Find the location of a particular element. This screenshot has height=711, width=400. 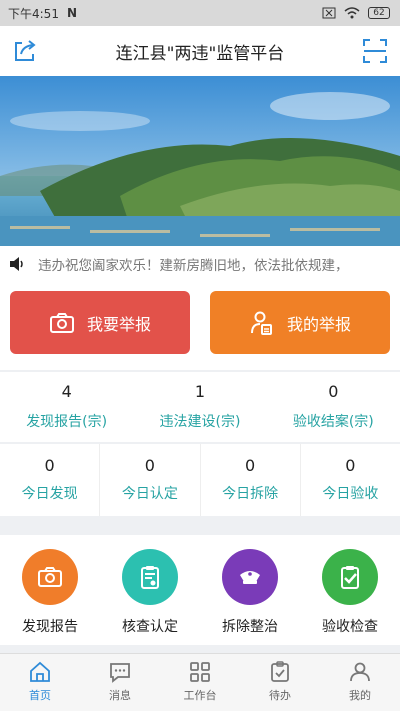

quick-accept-check: 验收检查 is located at coordinates (350, 590).